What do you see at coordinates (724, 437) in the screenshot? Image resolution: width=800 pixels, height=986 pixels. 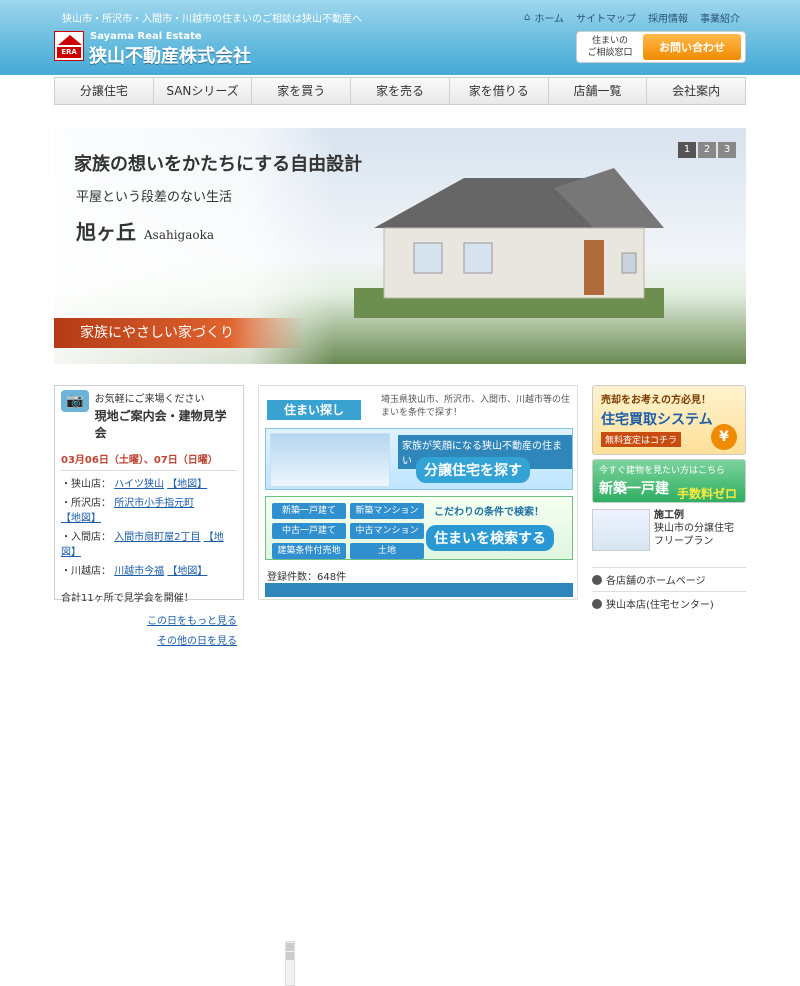 I see `yen-icon: ¥` at bounding box center [724, 437].